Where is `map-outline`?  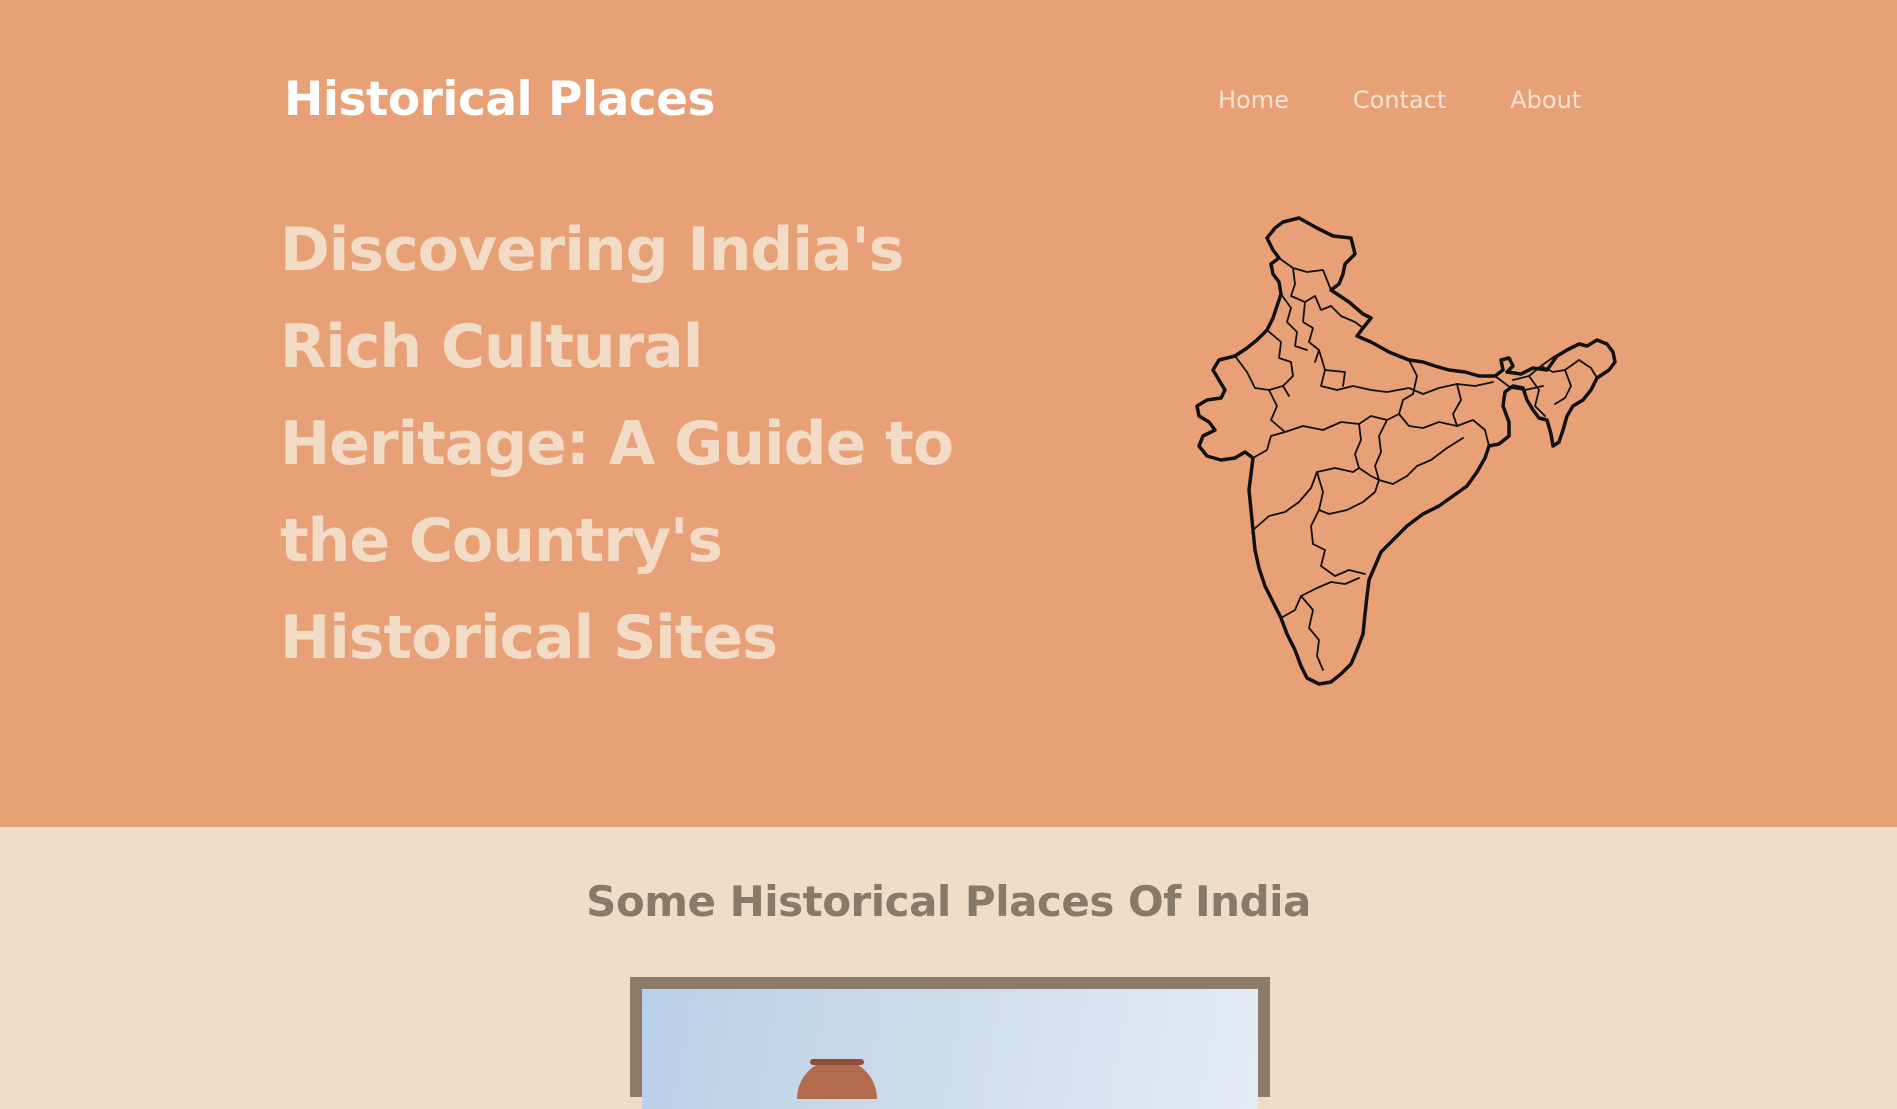
map-outline is located at coordinates (1406, 451).